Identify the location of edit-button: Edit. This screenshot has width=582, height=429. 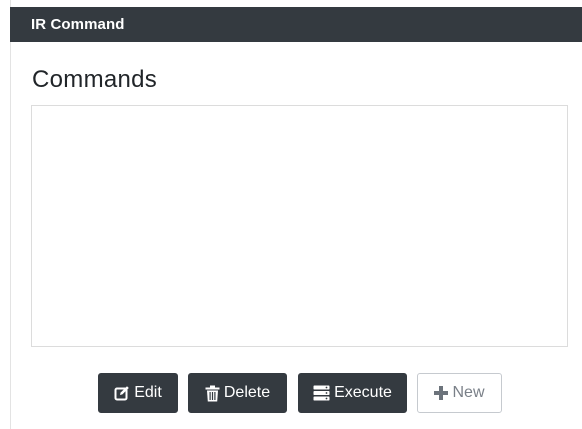
(138, 393).